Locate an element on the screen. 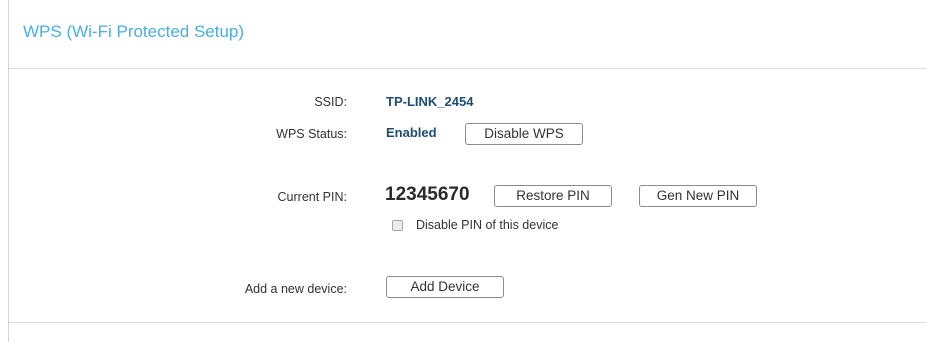 The width and height of the screenshot is (927, 342). ssid-value: TP-LINK_2454 is located at coordinates (430, 101).